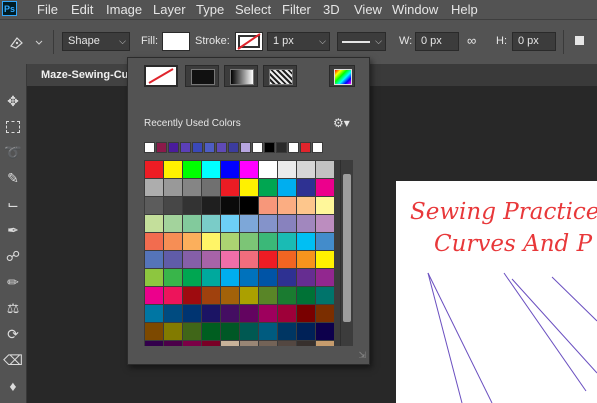 The image size is (597, 403). What do you see at coordinates (342, 76) in the screenshot?
I see `color-picker-button` at bounding box center [342, 76].